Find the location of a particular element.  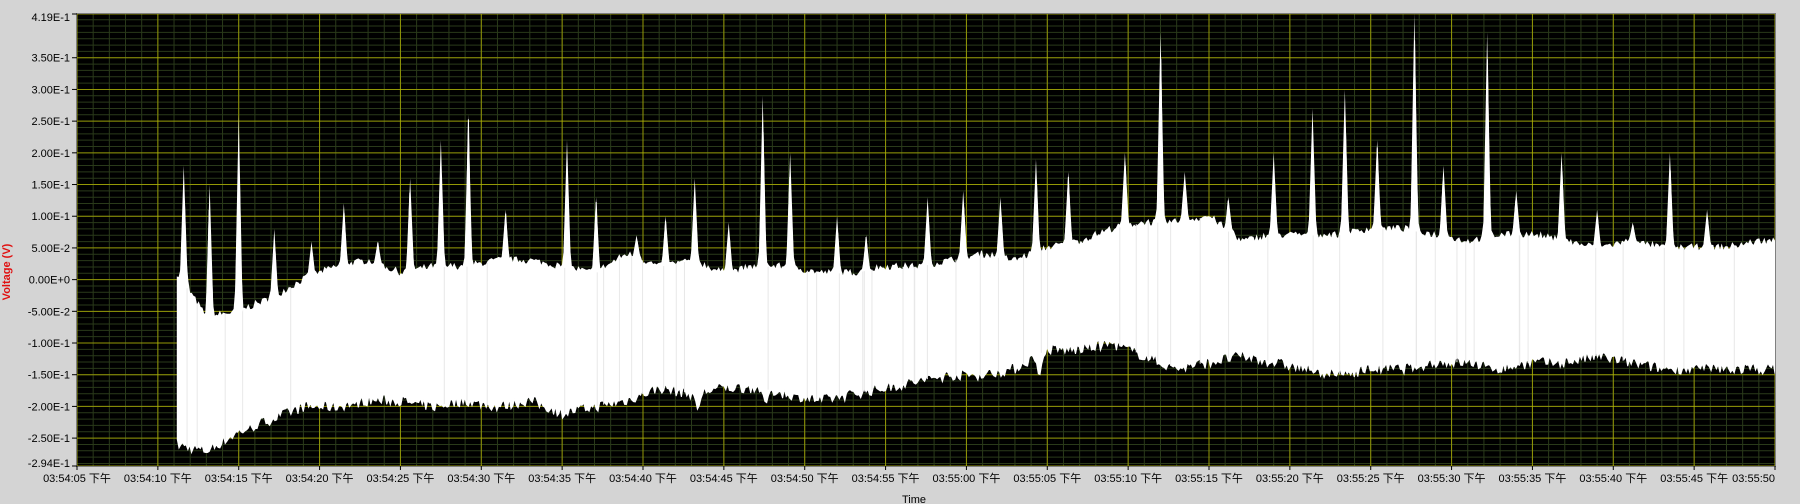

x-tick-label: 03:54:35 下午 is located at coordinates (562, 478).